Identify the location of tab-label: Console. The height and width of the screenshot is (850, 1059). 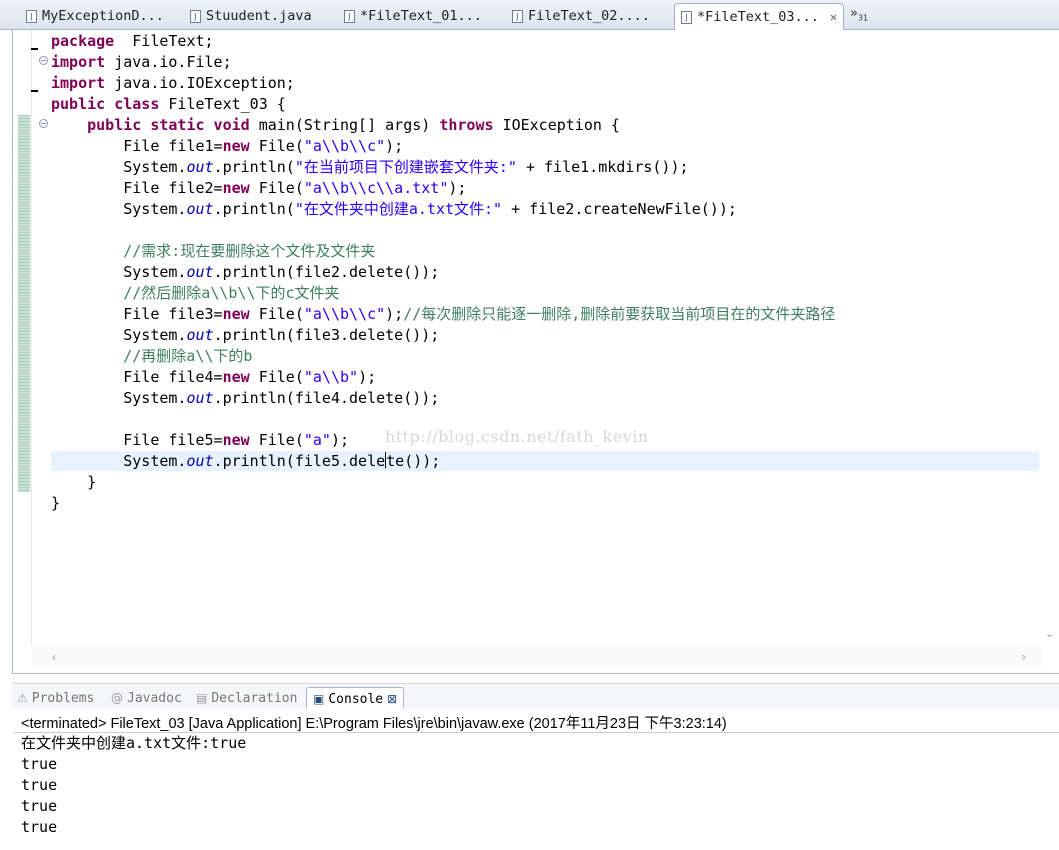
(356, 699).